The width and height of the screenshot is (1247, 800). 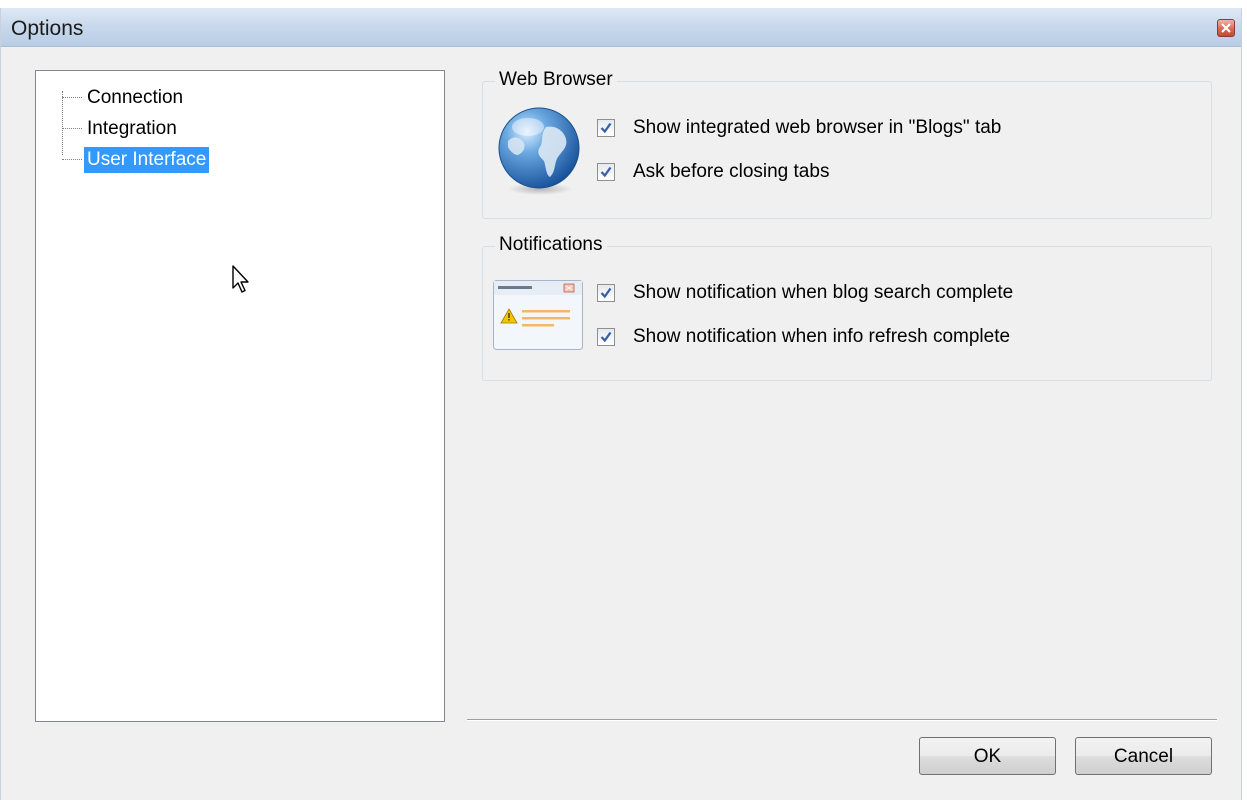 What do you see at coordinates (538, 315) in the screenshot?
I see `notification-window-icon` at bounding box center [538, 315].